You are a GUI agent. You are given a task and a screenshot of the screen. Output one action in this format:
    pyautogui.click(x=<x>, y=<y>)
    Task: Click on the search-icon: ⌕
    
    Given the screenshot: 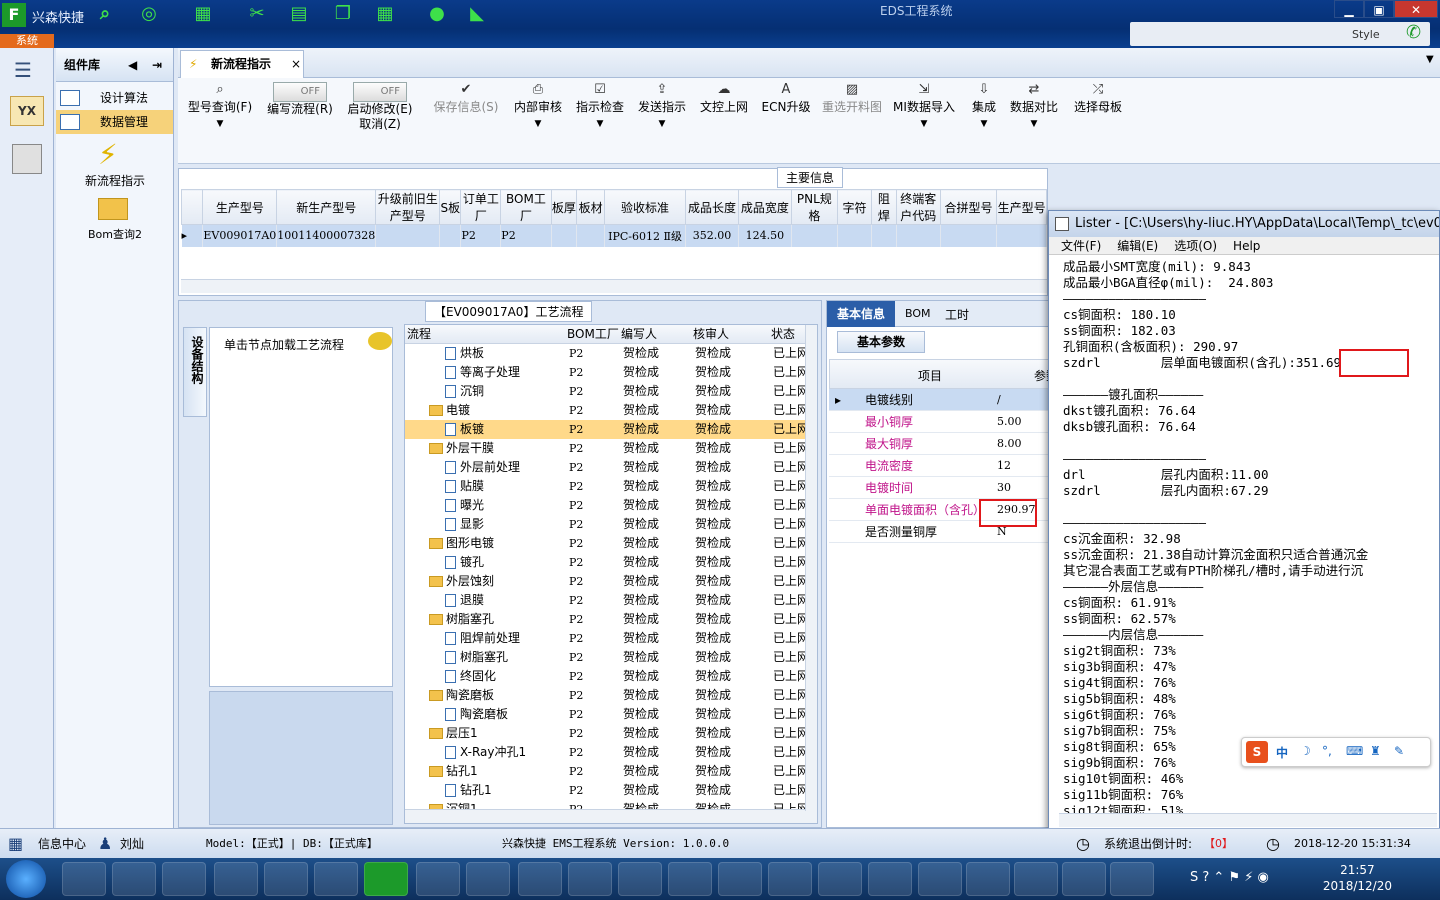 What is the action you would take?
    pyautogui.click(x=105, y=14)
    